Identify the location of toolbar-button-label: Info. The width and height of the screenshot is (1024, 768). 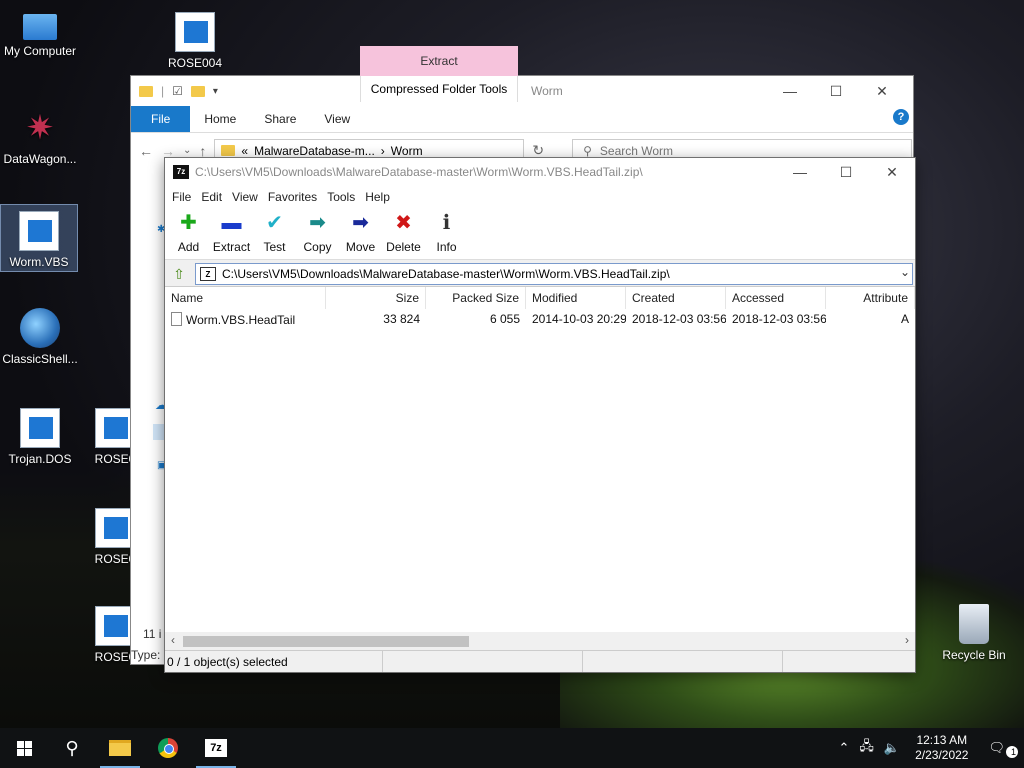
(446, 247).